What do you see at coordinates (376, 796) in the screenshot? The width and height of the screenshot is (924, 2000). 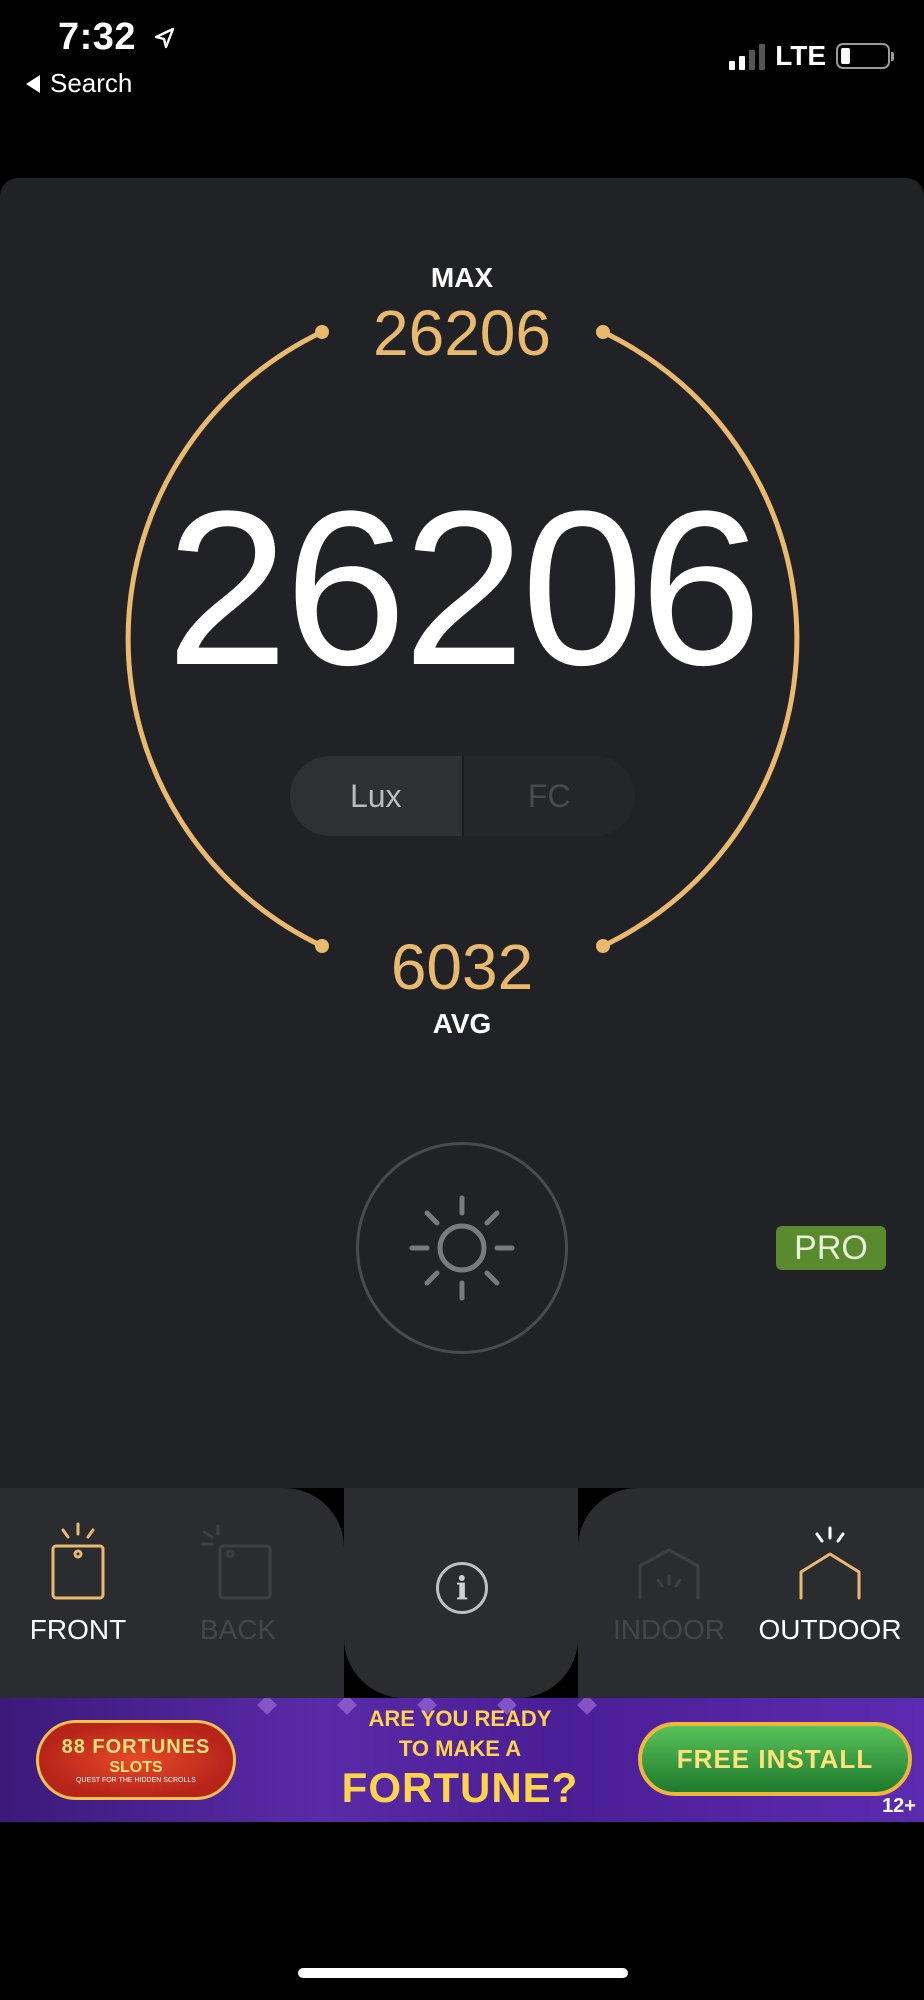 I see `unit-lux-button: Lux` at bounding box center [376, 796].